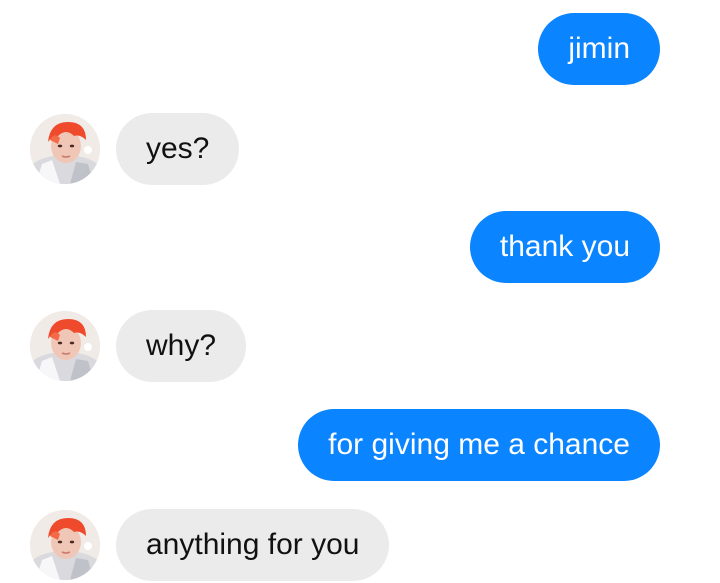 This screenshot has height=583, width=720. I want to click on incoming-message-row: yes?, so click(360, 149).